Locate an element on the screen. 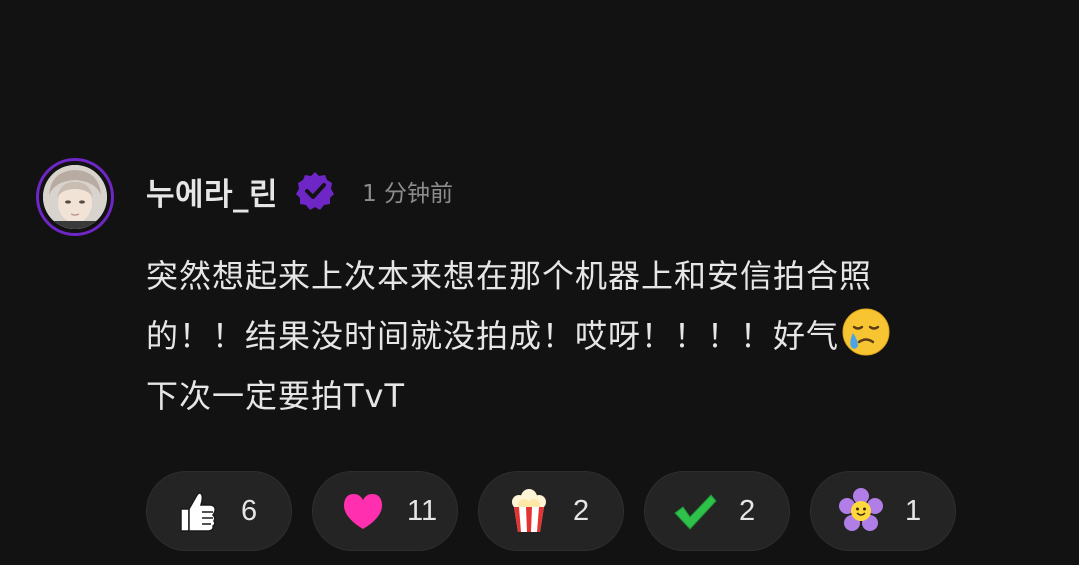 The image size is (1079, 565). holding-back-tears-emoji is located at coordinates (866, 332).